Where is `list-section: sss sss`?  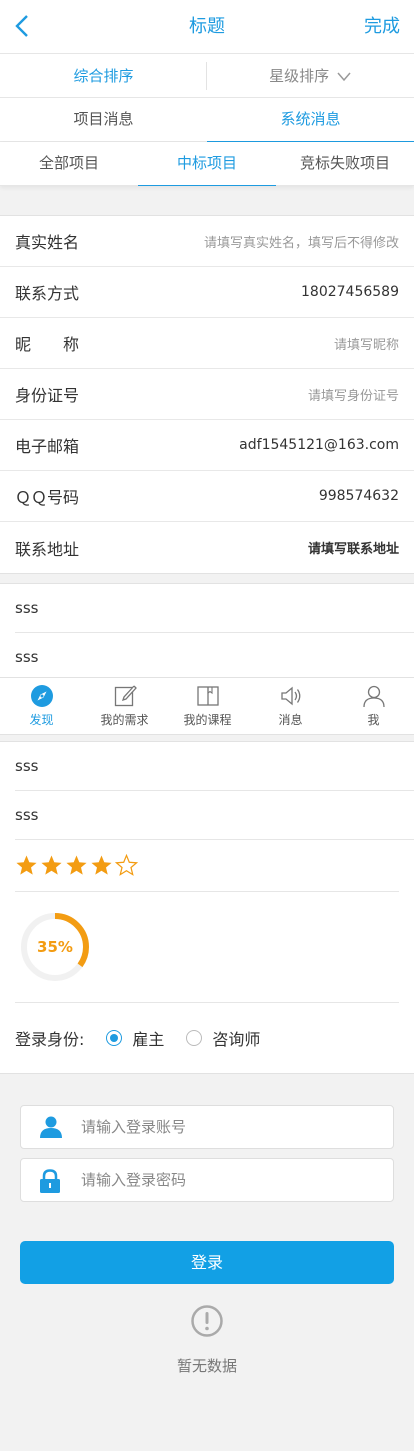 list-section: sss sss is located at coordinates (207, 630).